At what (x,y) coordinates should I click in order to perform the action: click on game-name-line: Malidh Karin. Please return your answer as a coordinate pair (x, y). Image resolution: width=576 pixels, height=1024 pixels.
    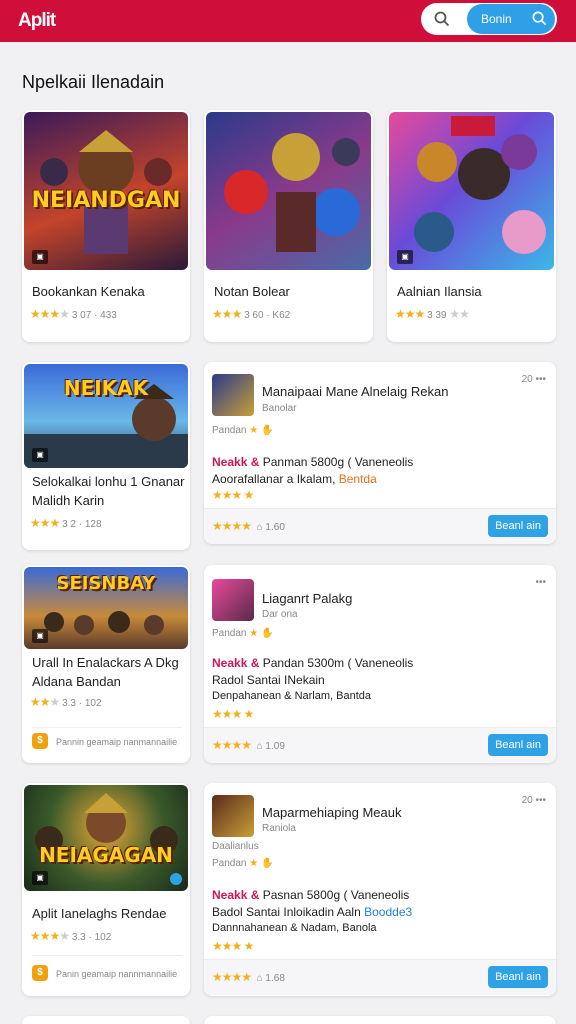
    Looking at the image, I should click on (68, 500).